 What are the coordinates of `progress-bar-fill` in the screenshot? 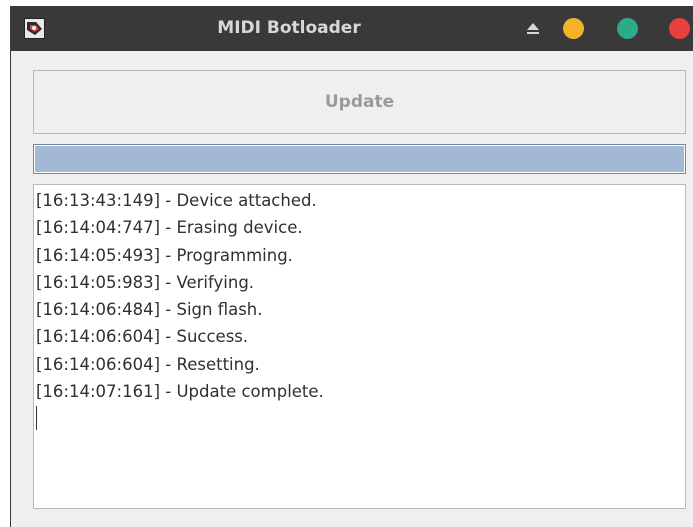 It's located at (359, 159).